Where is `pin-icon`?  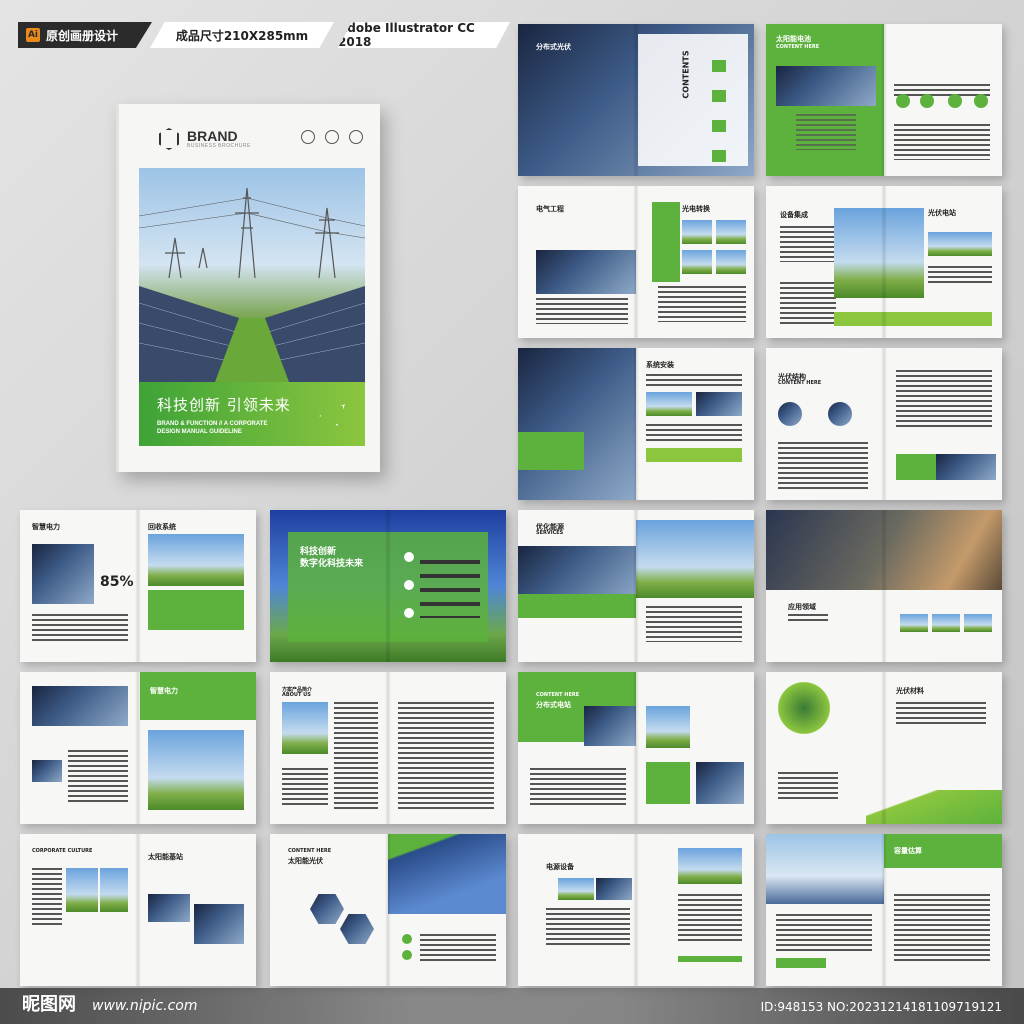
pin-icon is located at coordinates (332, 137).